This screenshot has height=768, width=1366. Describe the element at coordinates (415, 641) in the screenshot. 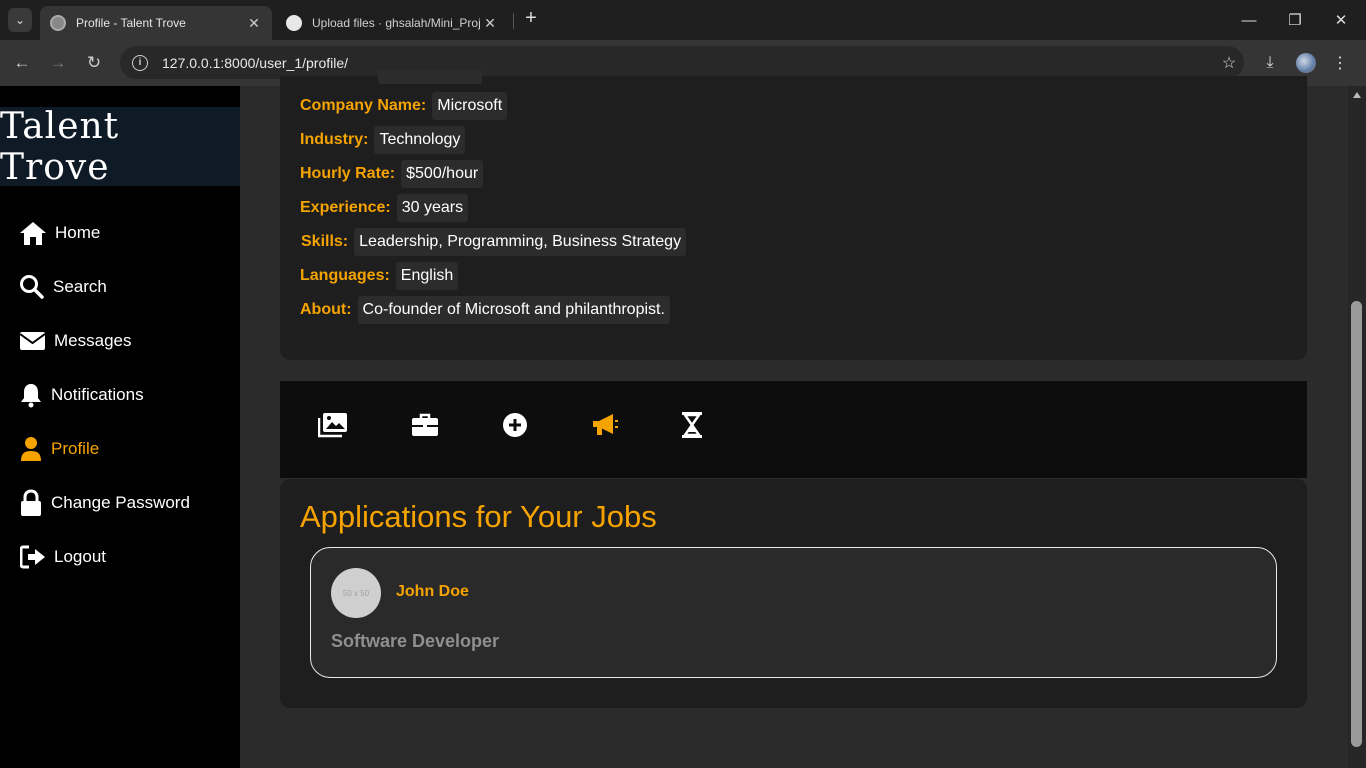

I see `job-title: Software Developer` at that location.